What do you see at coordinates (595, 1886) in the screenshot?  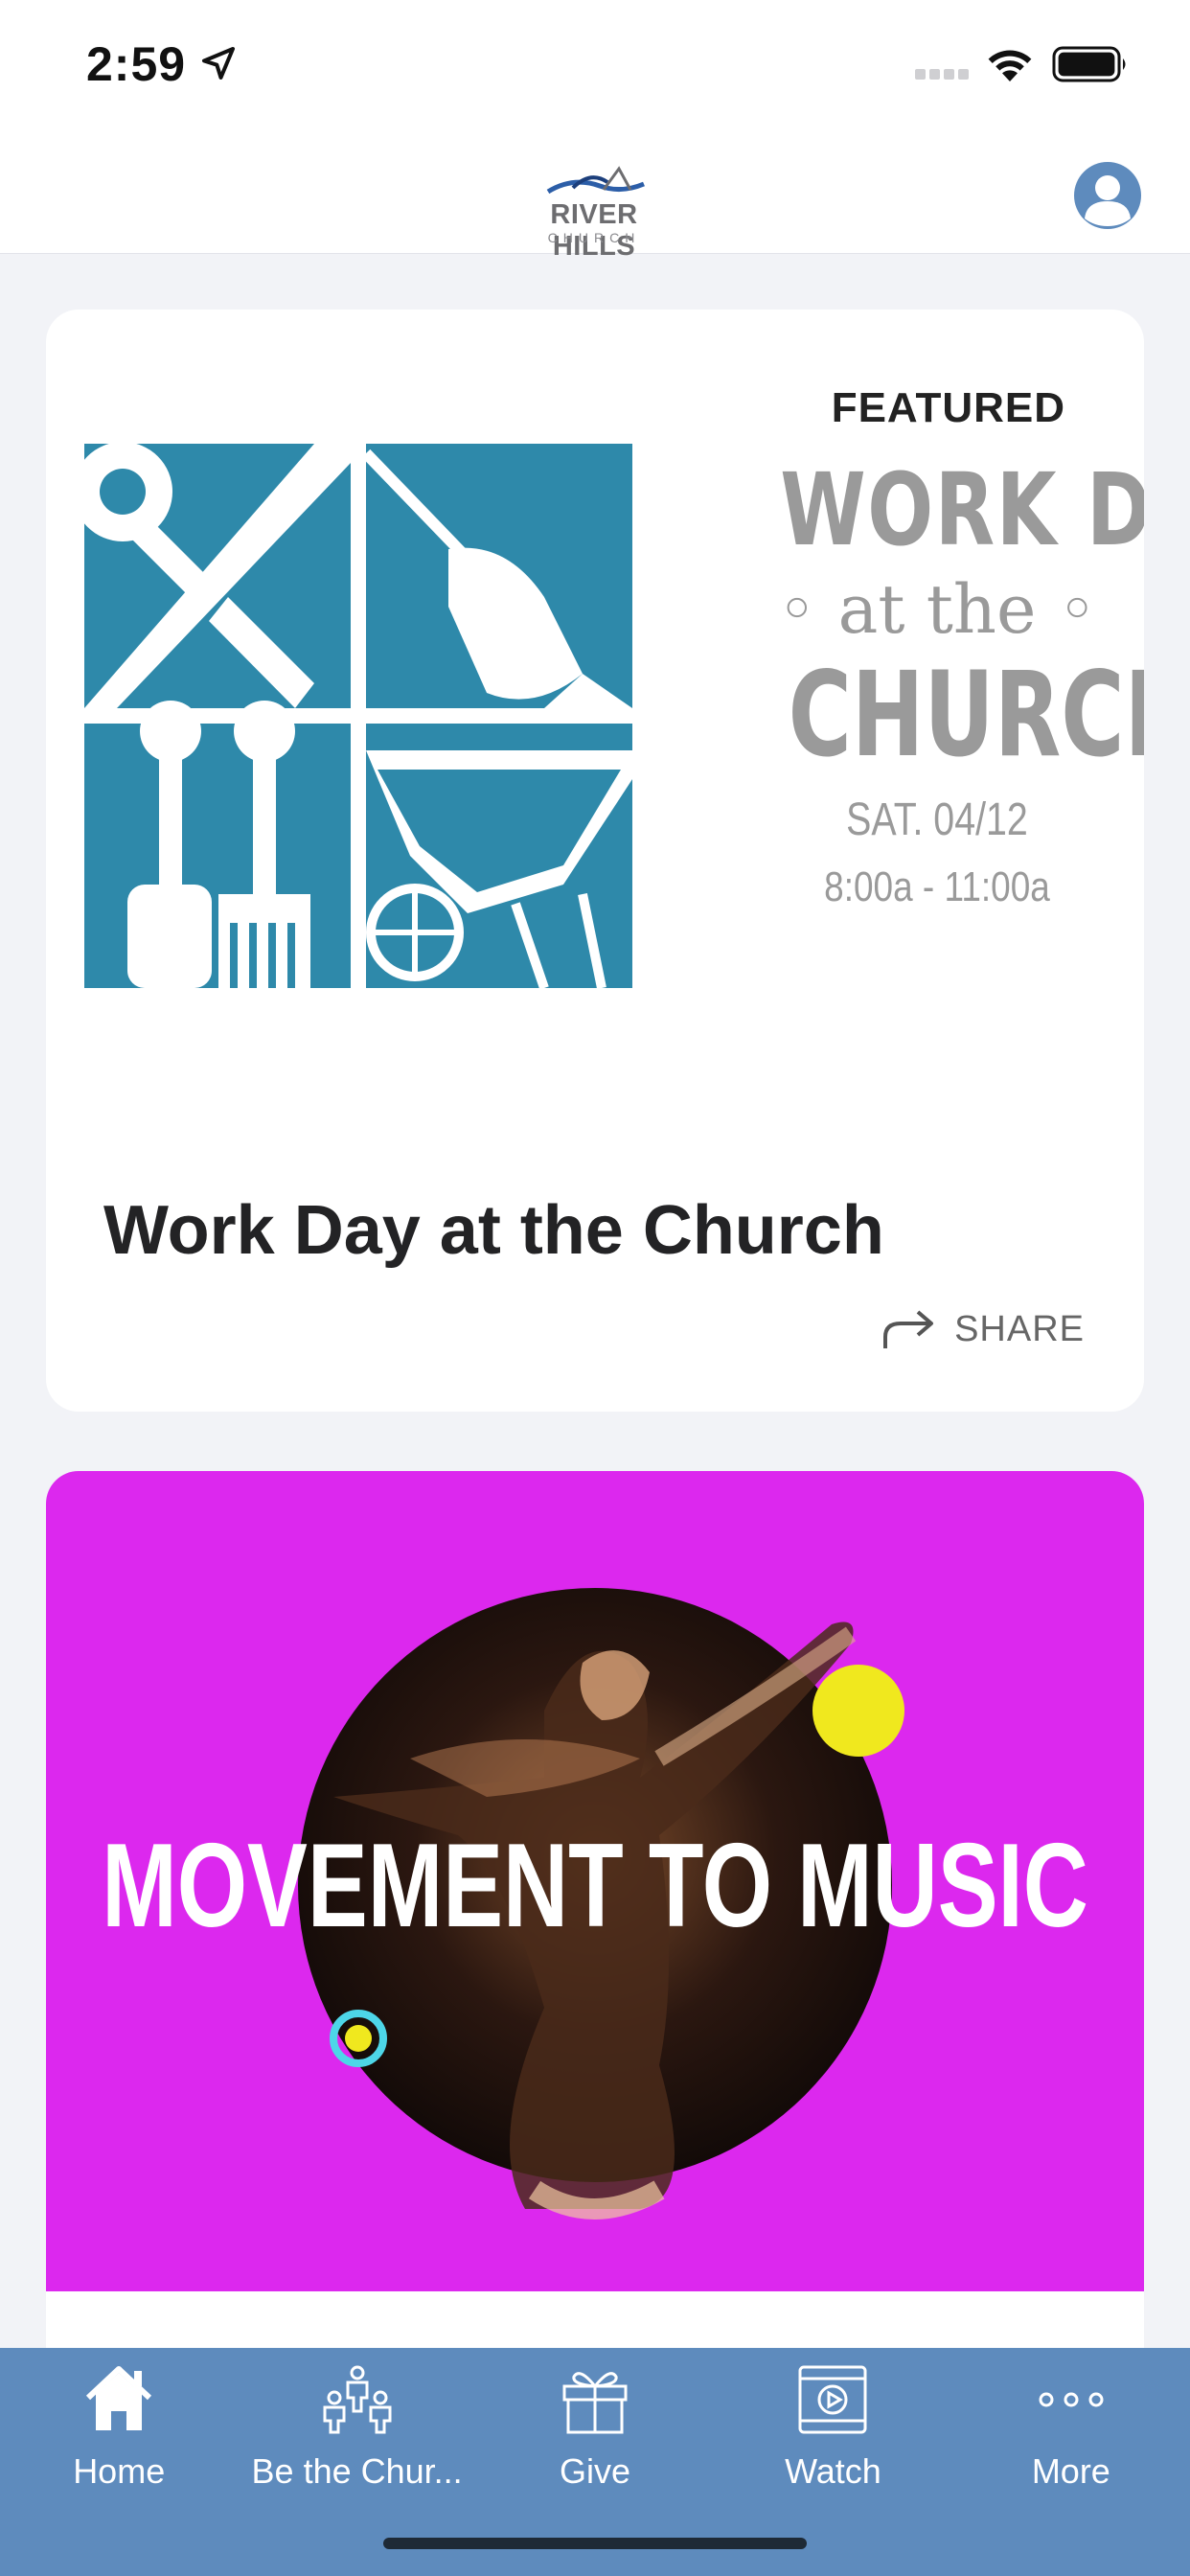 I see `music-image-title: MOVEMENT TO MUSIC` at bounding box center [595, 1886].